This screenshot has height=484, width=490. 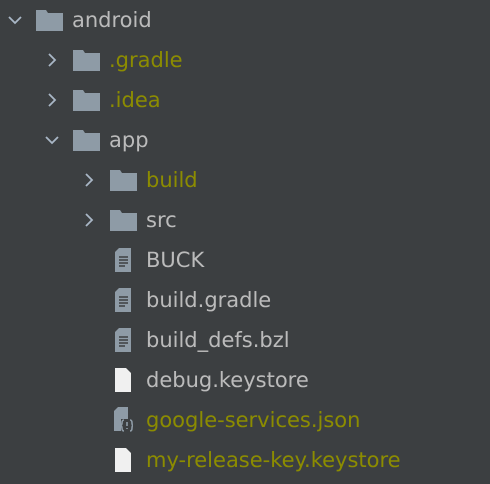 I want to click on folder-name: app, so click(x=129, y=140).